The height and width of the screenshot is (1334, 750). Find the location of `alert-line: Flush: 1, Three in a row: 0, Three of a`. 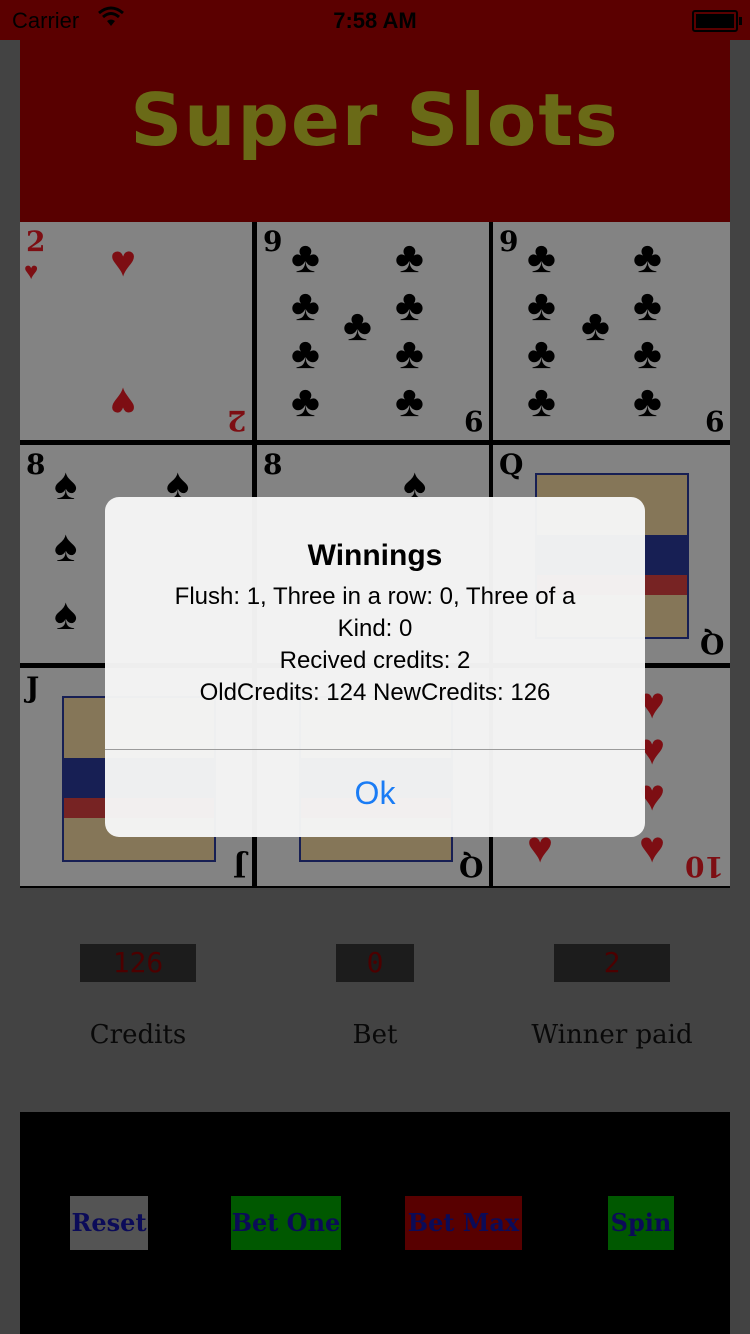

alert-line: Flush: 1, Three in a row: 0, Three of a is located at coordinates (375, 596).